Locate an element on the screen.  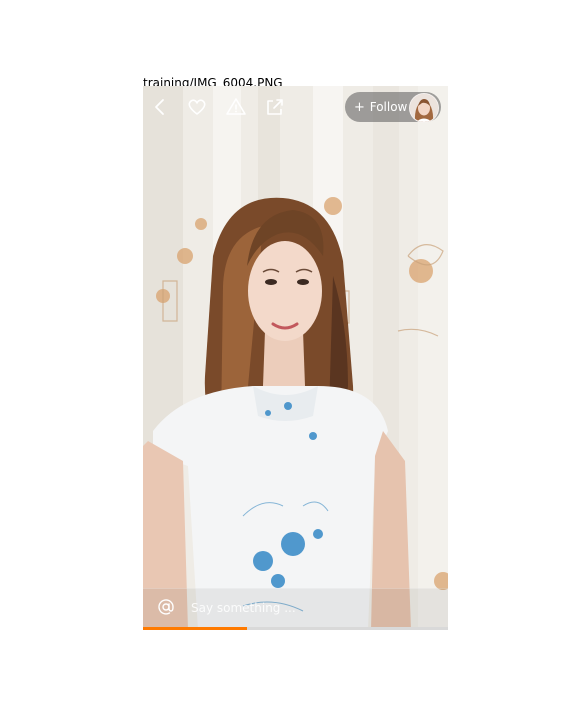
video-progress-fill is located at coordinates (195, 628).